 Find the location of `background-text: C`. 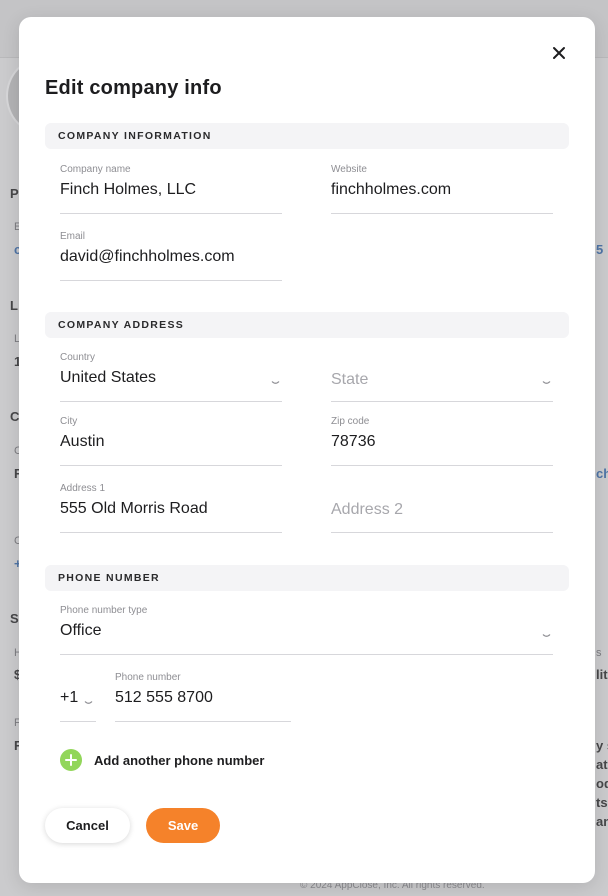

background-text: C is located at coordinates (15, 416).